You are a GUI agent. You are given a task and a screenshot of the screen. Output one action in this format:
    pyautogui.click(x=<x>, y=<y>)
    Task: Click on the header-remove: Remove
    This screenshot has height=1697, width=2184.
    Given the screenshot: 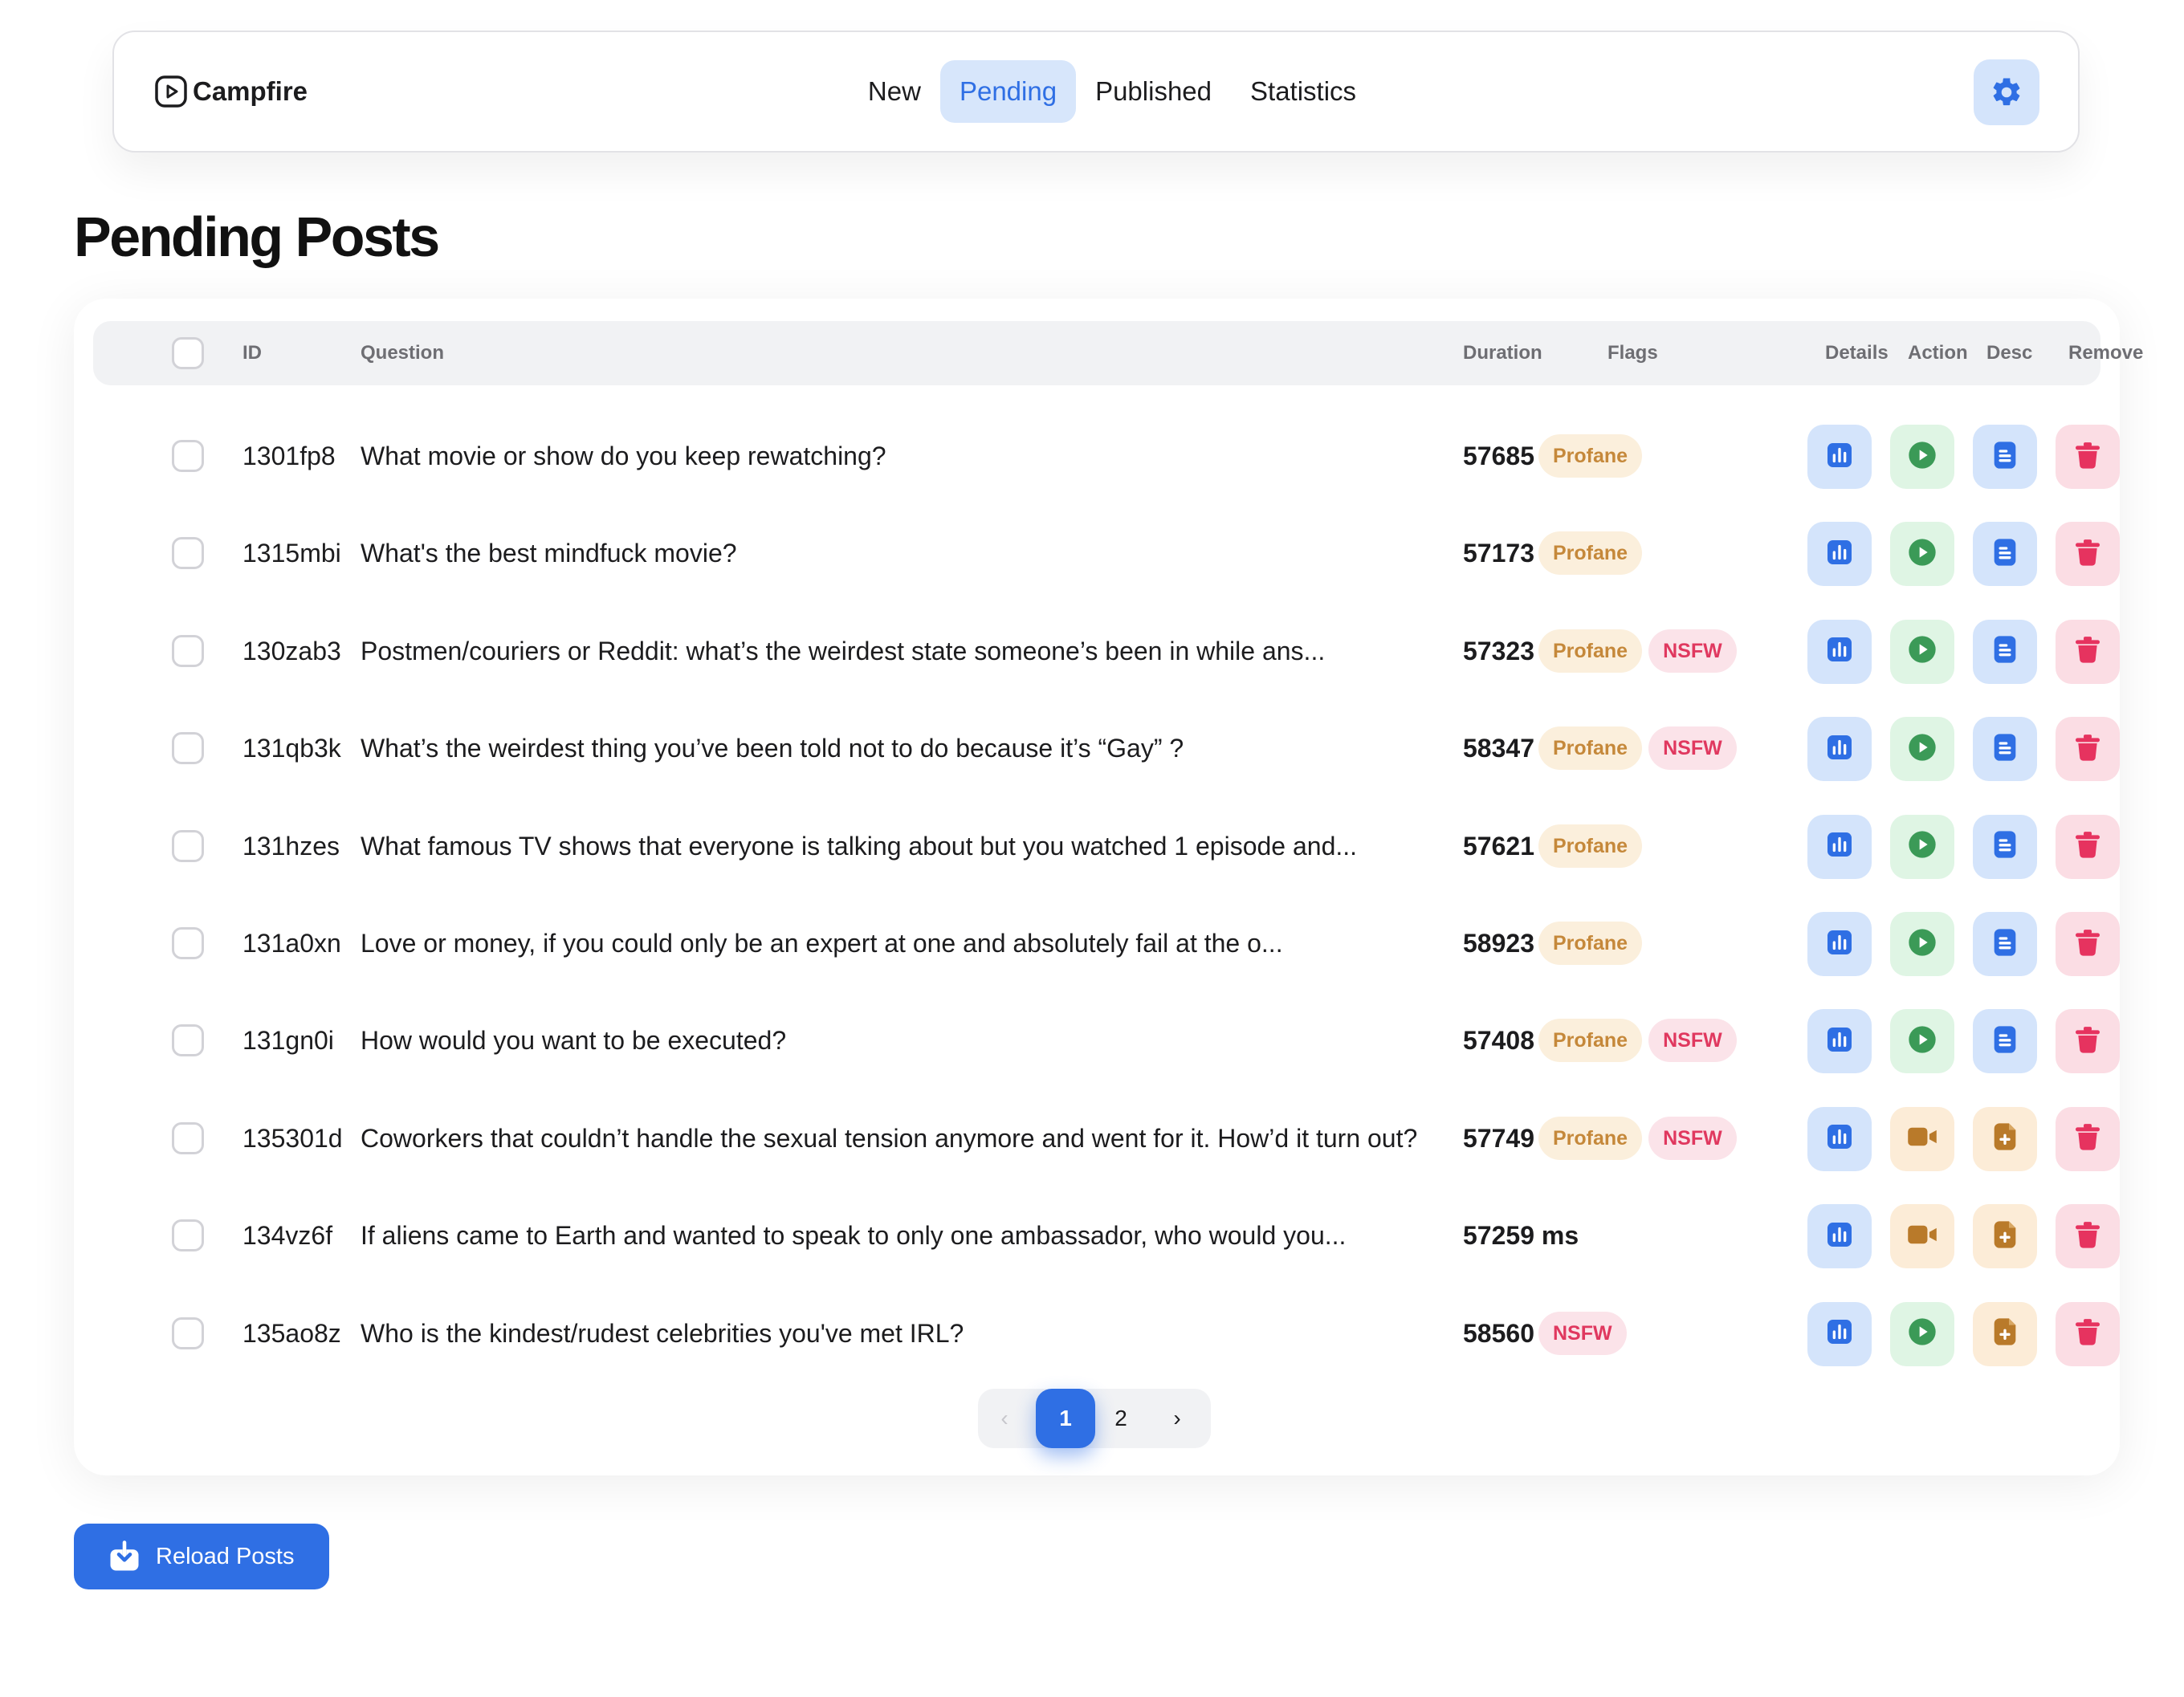 What is the action you would take?
    pyautogui.click(x=2106, y=353)
    